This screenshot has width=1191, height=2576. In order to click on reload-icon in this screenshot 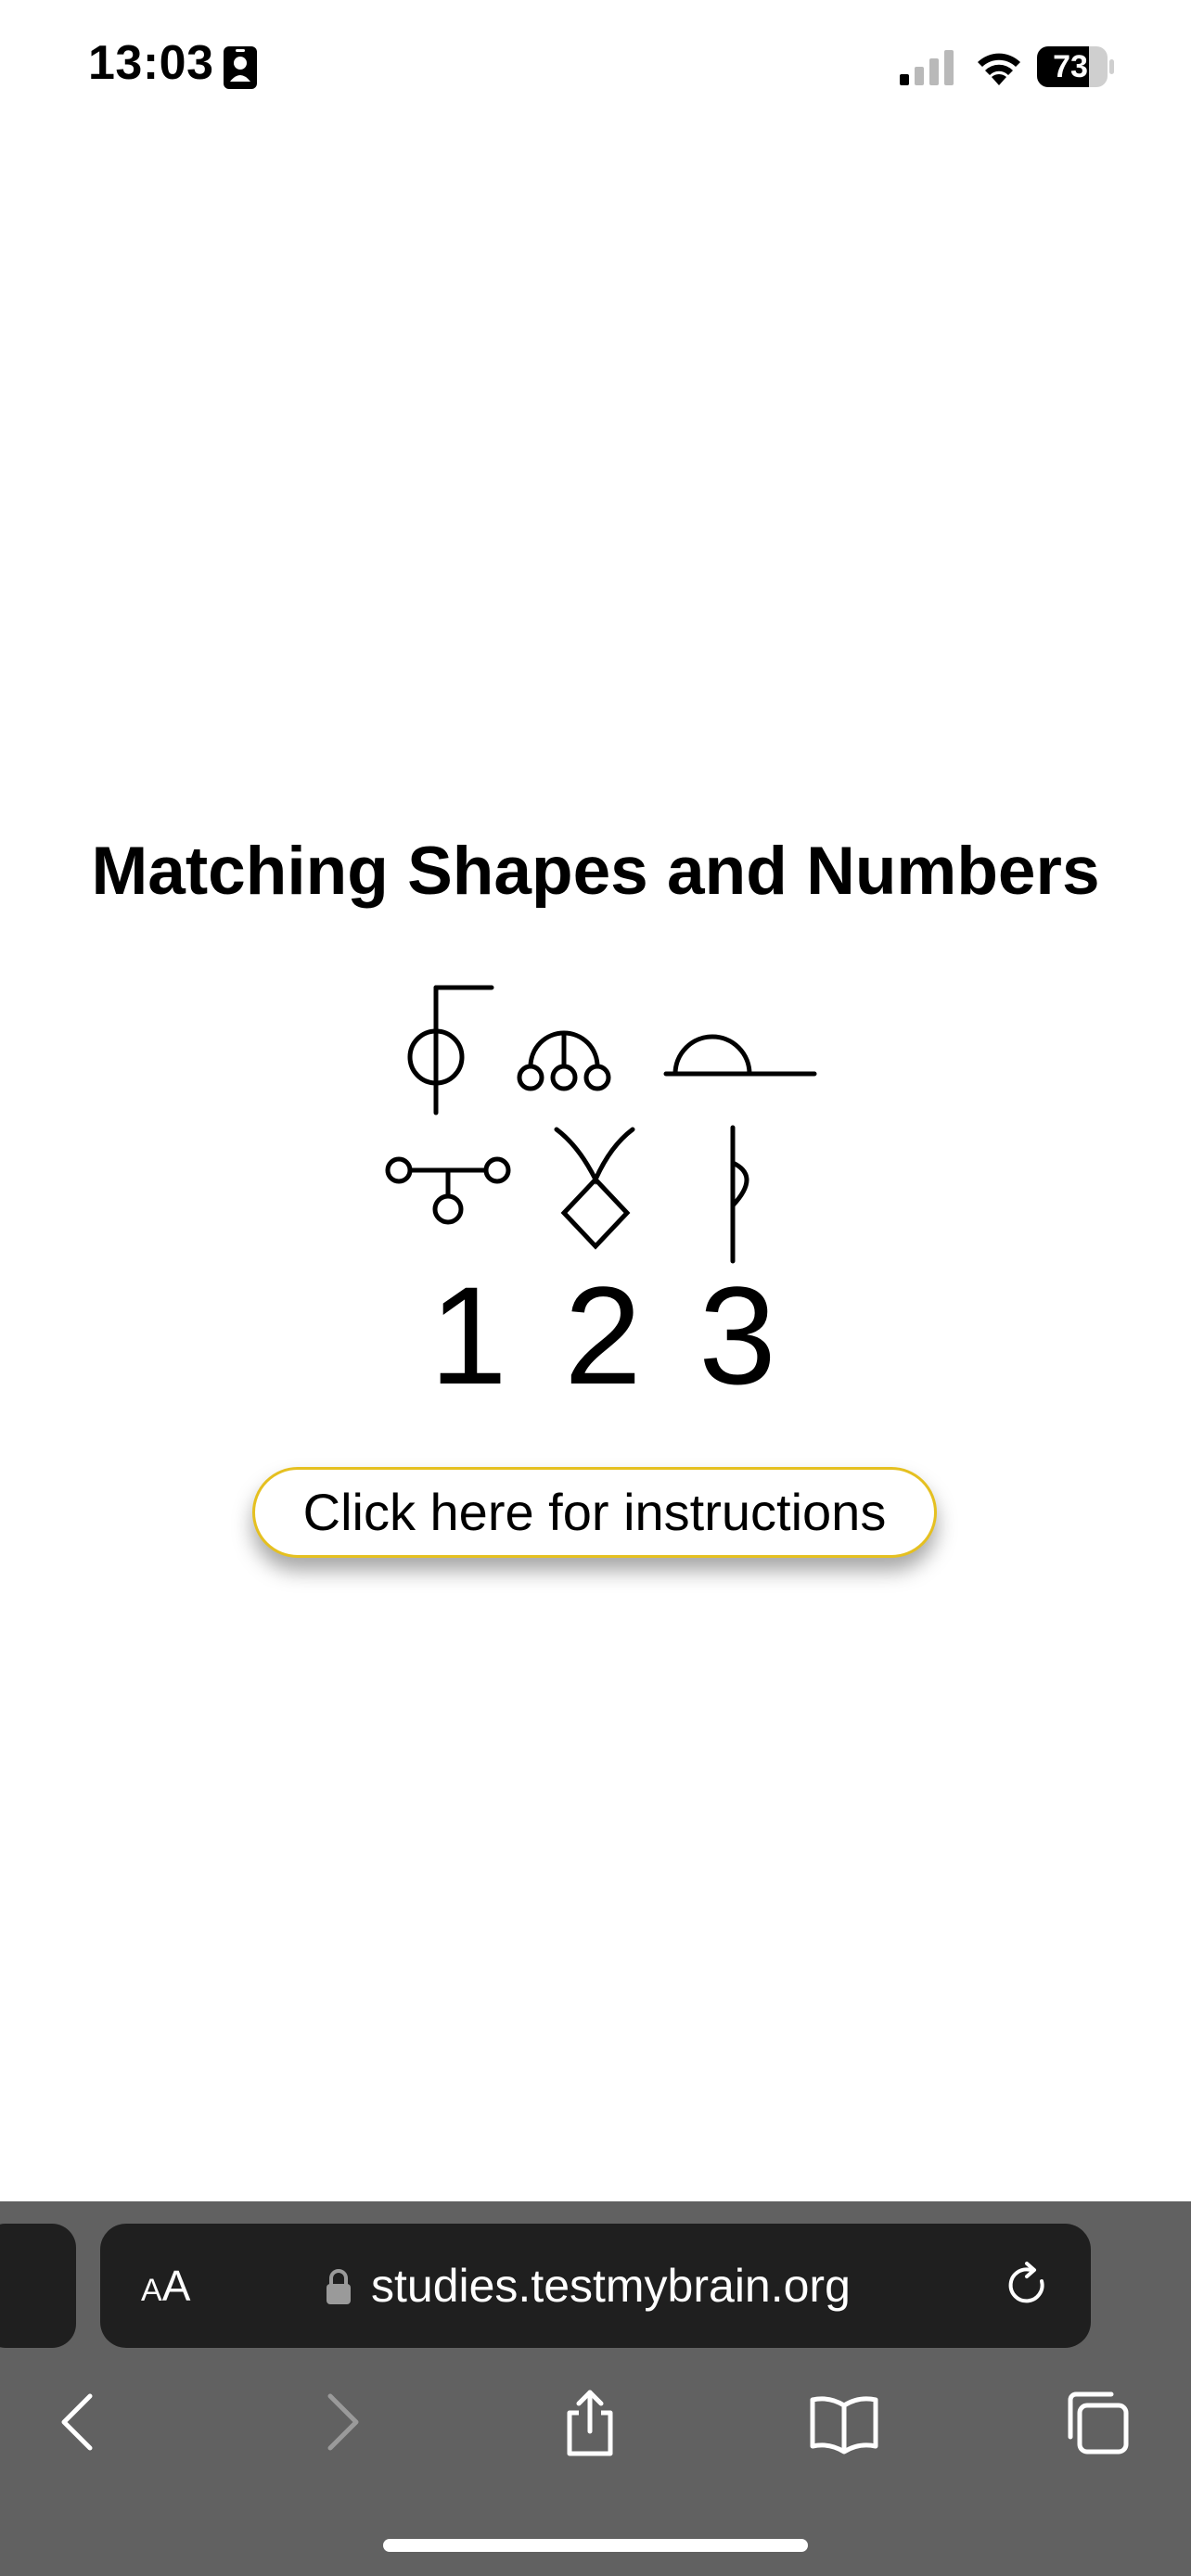, I will do `click(1028, 2286)`.